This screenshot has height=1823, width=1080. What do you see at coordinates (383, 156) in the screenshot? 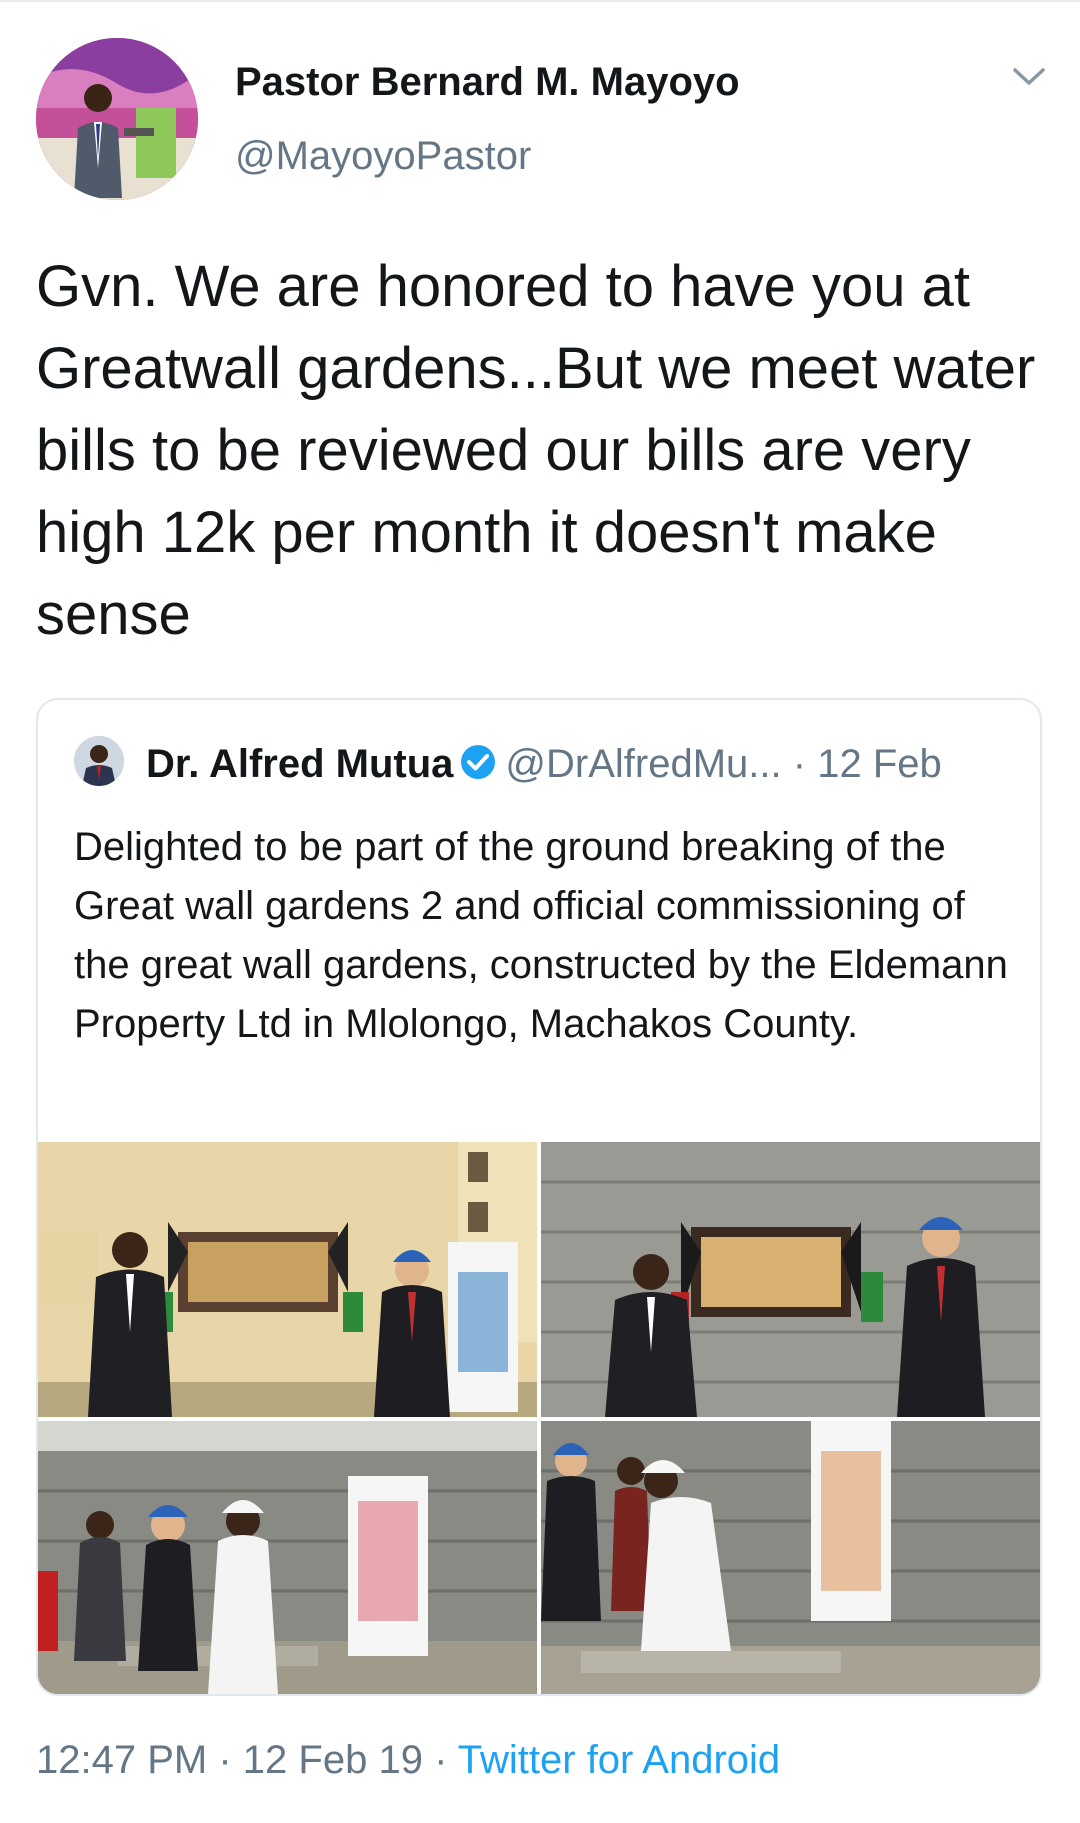
I see `author-handle: @MayoyoPastor` at bounding box center [383, 156].